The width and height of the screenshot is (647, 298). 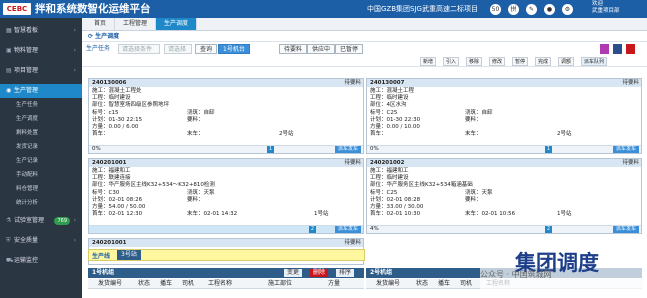 I want to click on translate-icon: 拼, so click(x=513, y=9).